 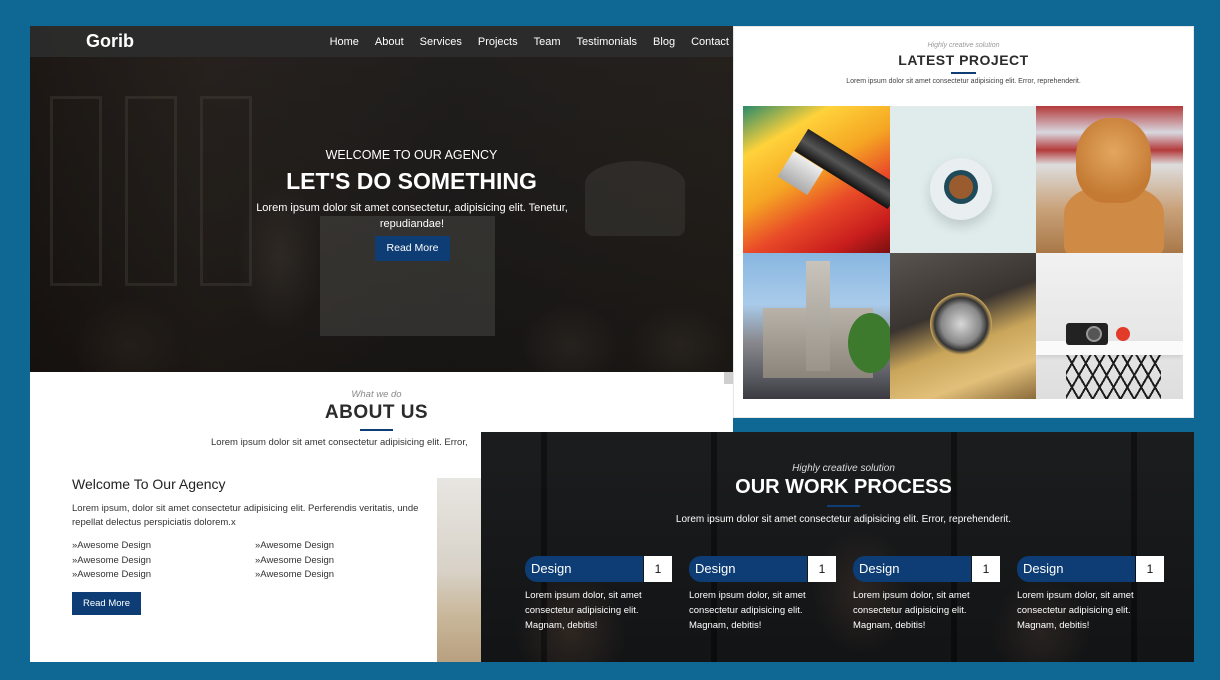 What do you see at coordinates (710, 42) in the screenshot?
I see `nav-link-contact: Contact` at bounding box center [710, 42].